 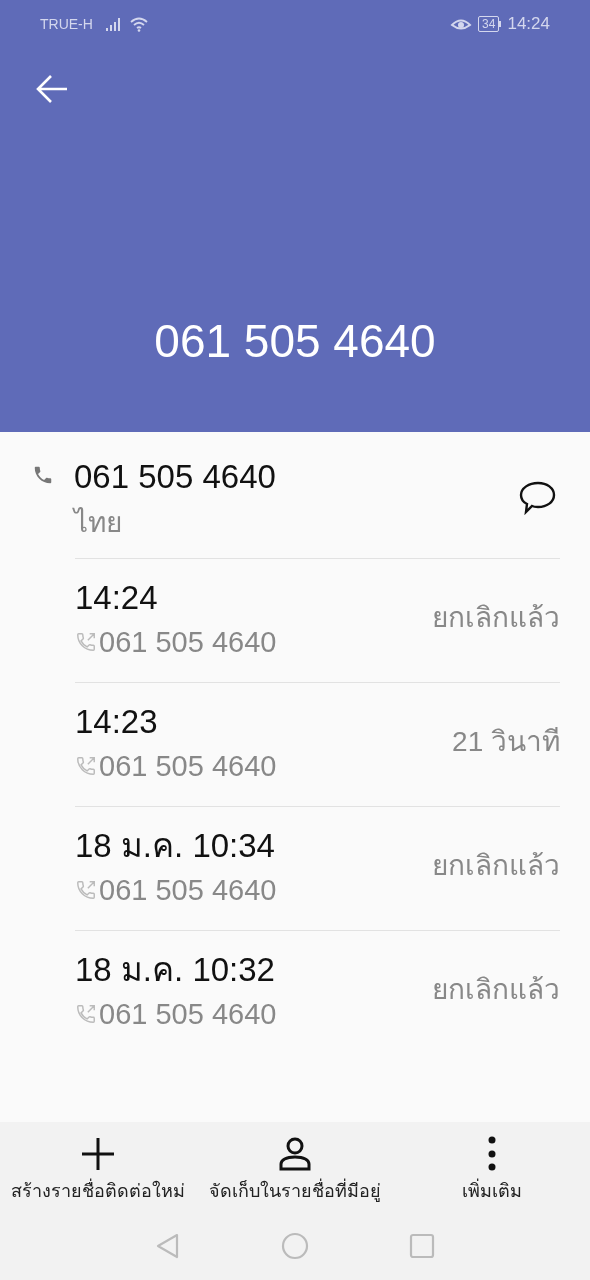 I want to click on location-label: ไทย, so click(x=98, y=522).